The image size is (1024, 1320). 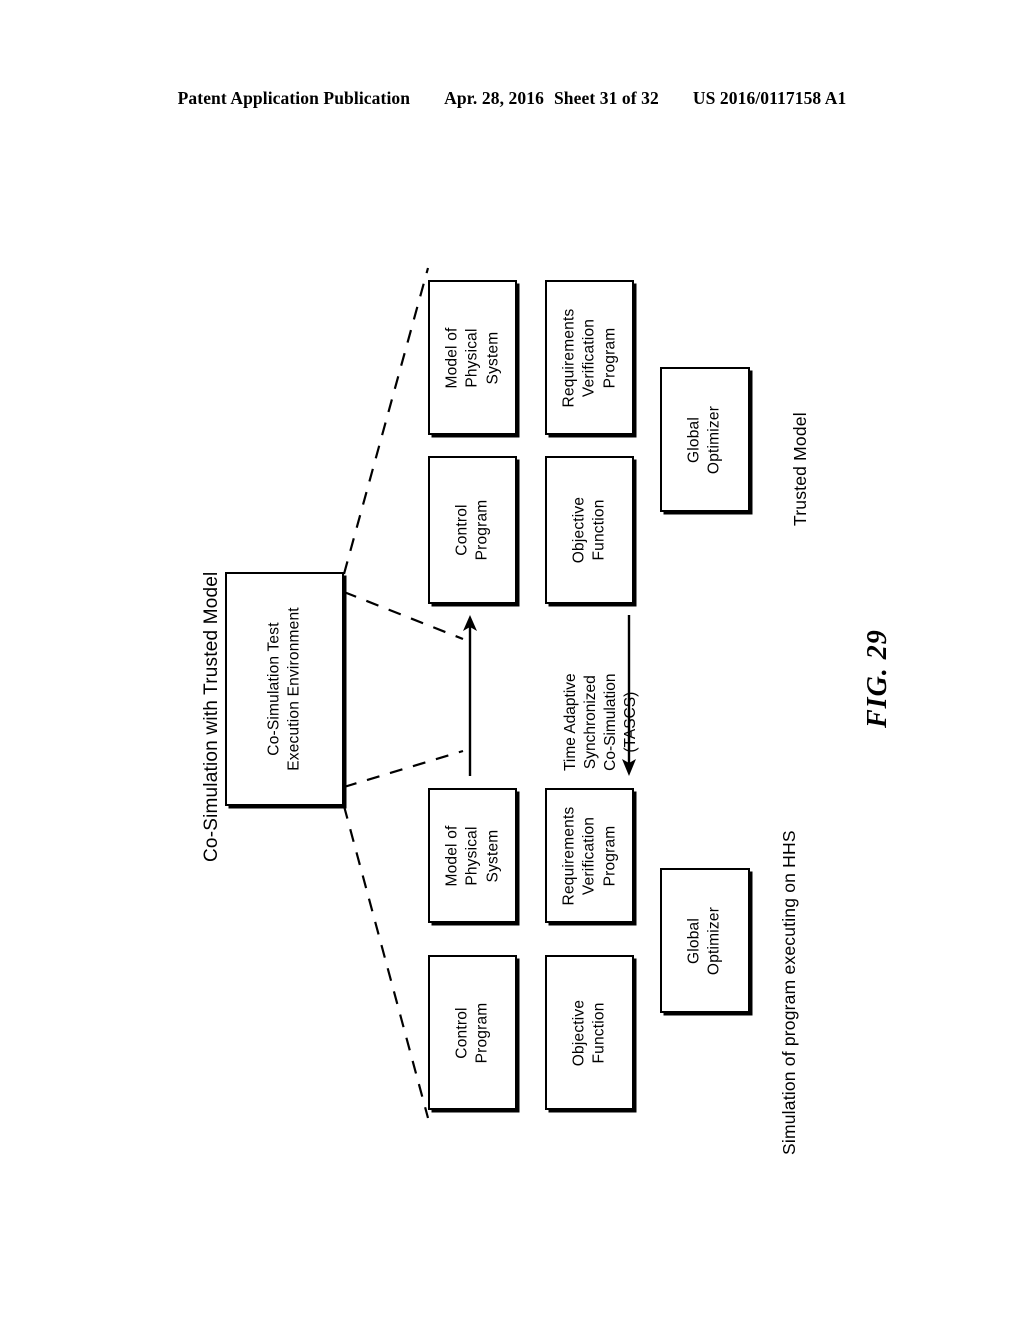 What do you see at coordinates (470, 695) in the screenshot?
I see `arrow-up-icon` at bounding box center [470, 695].